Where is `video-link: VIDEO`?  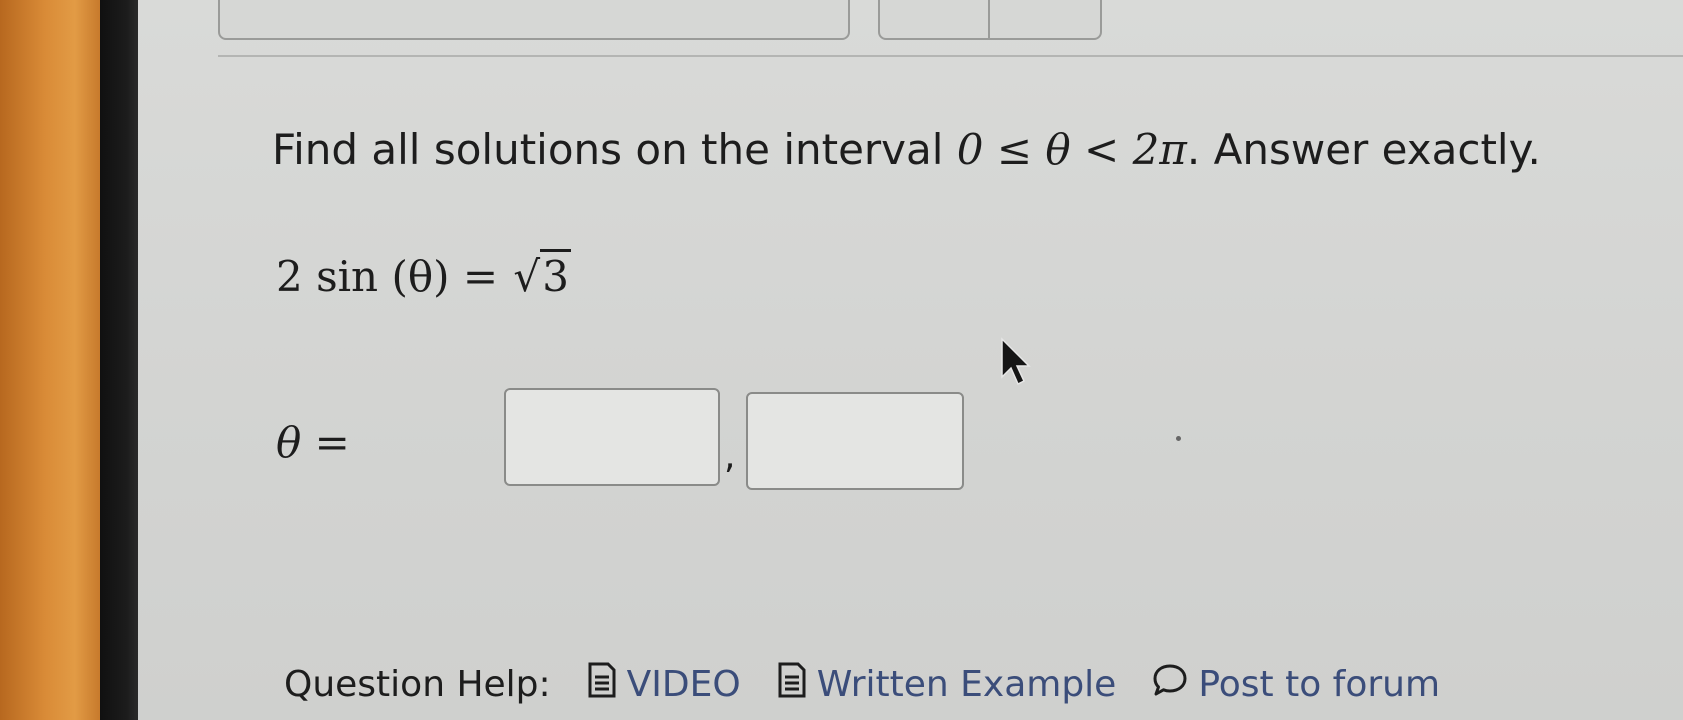
video-link: VIDEO is located at coordinates (664, 684).